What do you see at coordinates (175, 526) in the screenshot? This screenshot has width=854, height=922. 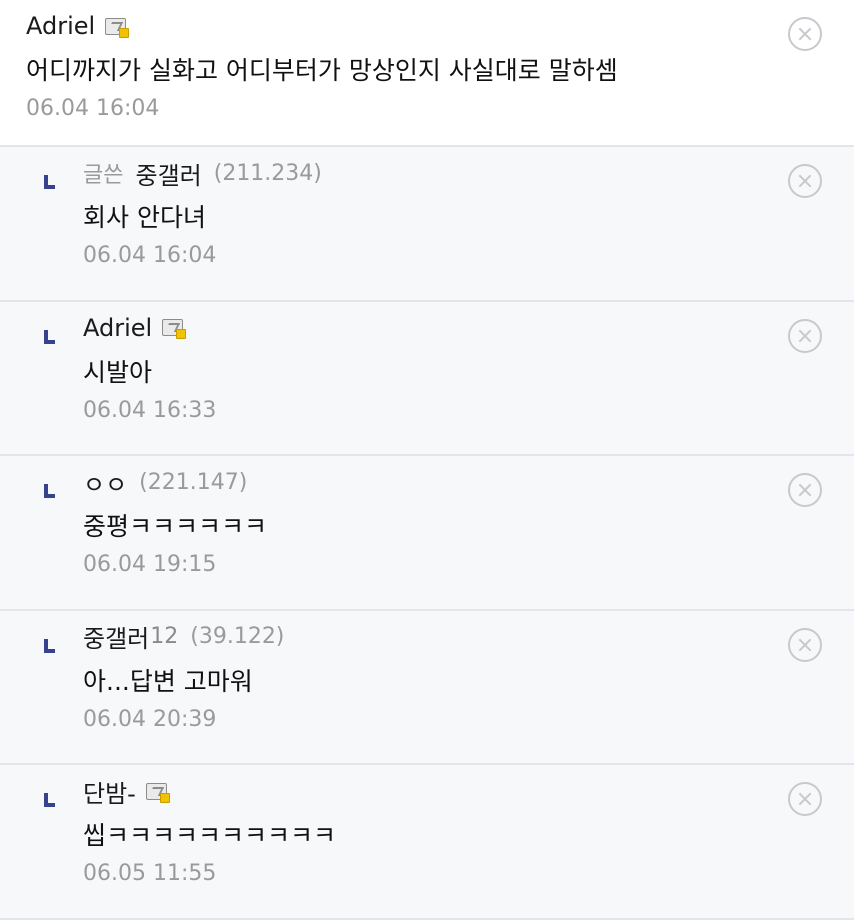 I see `comment-text: 중평ㅋㅋㅋㅋㅋㅋ` at bounding box center [175, 526].